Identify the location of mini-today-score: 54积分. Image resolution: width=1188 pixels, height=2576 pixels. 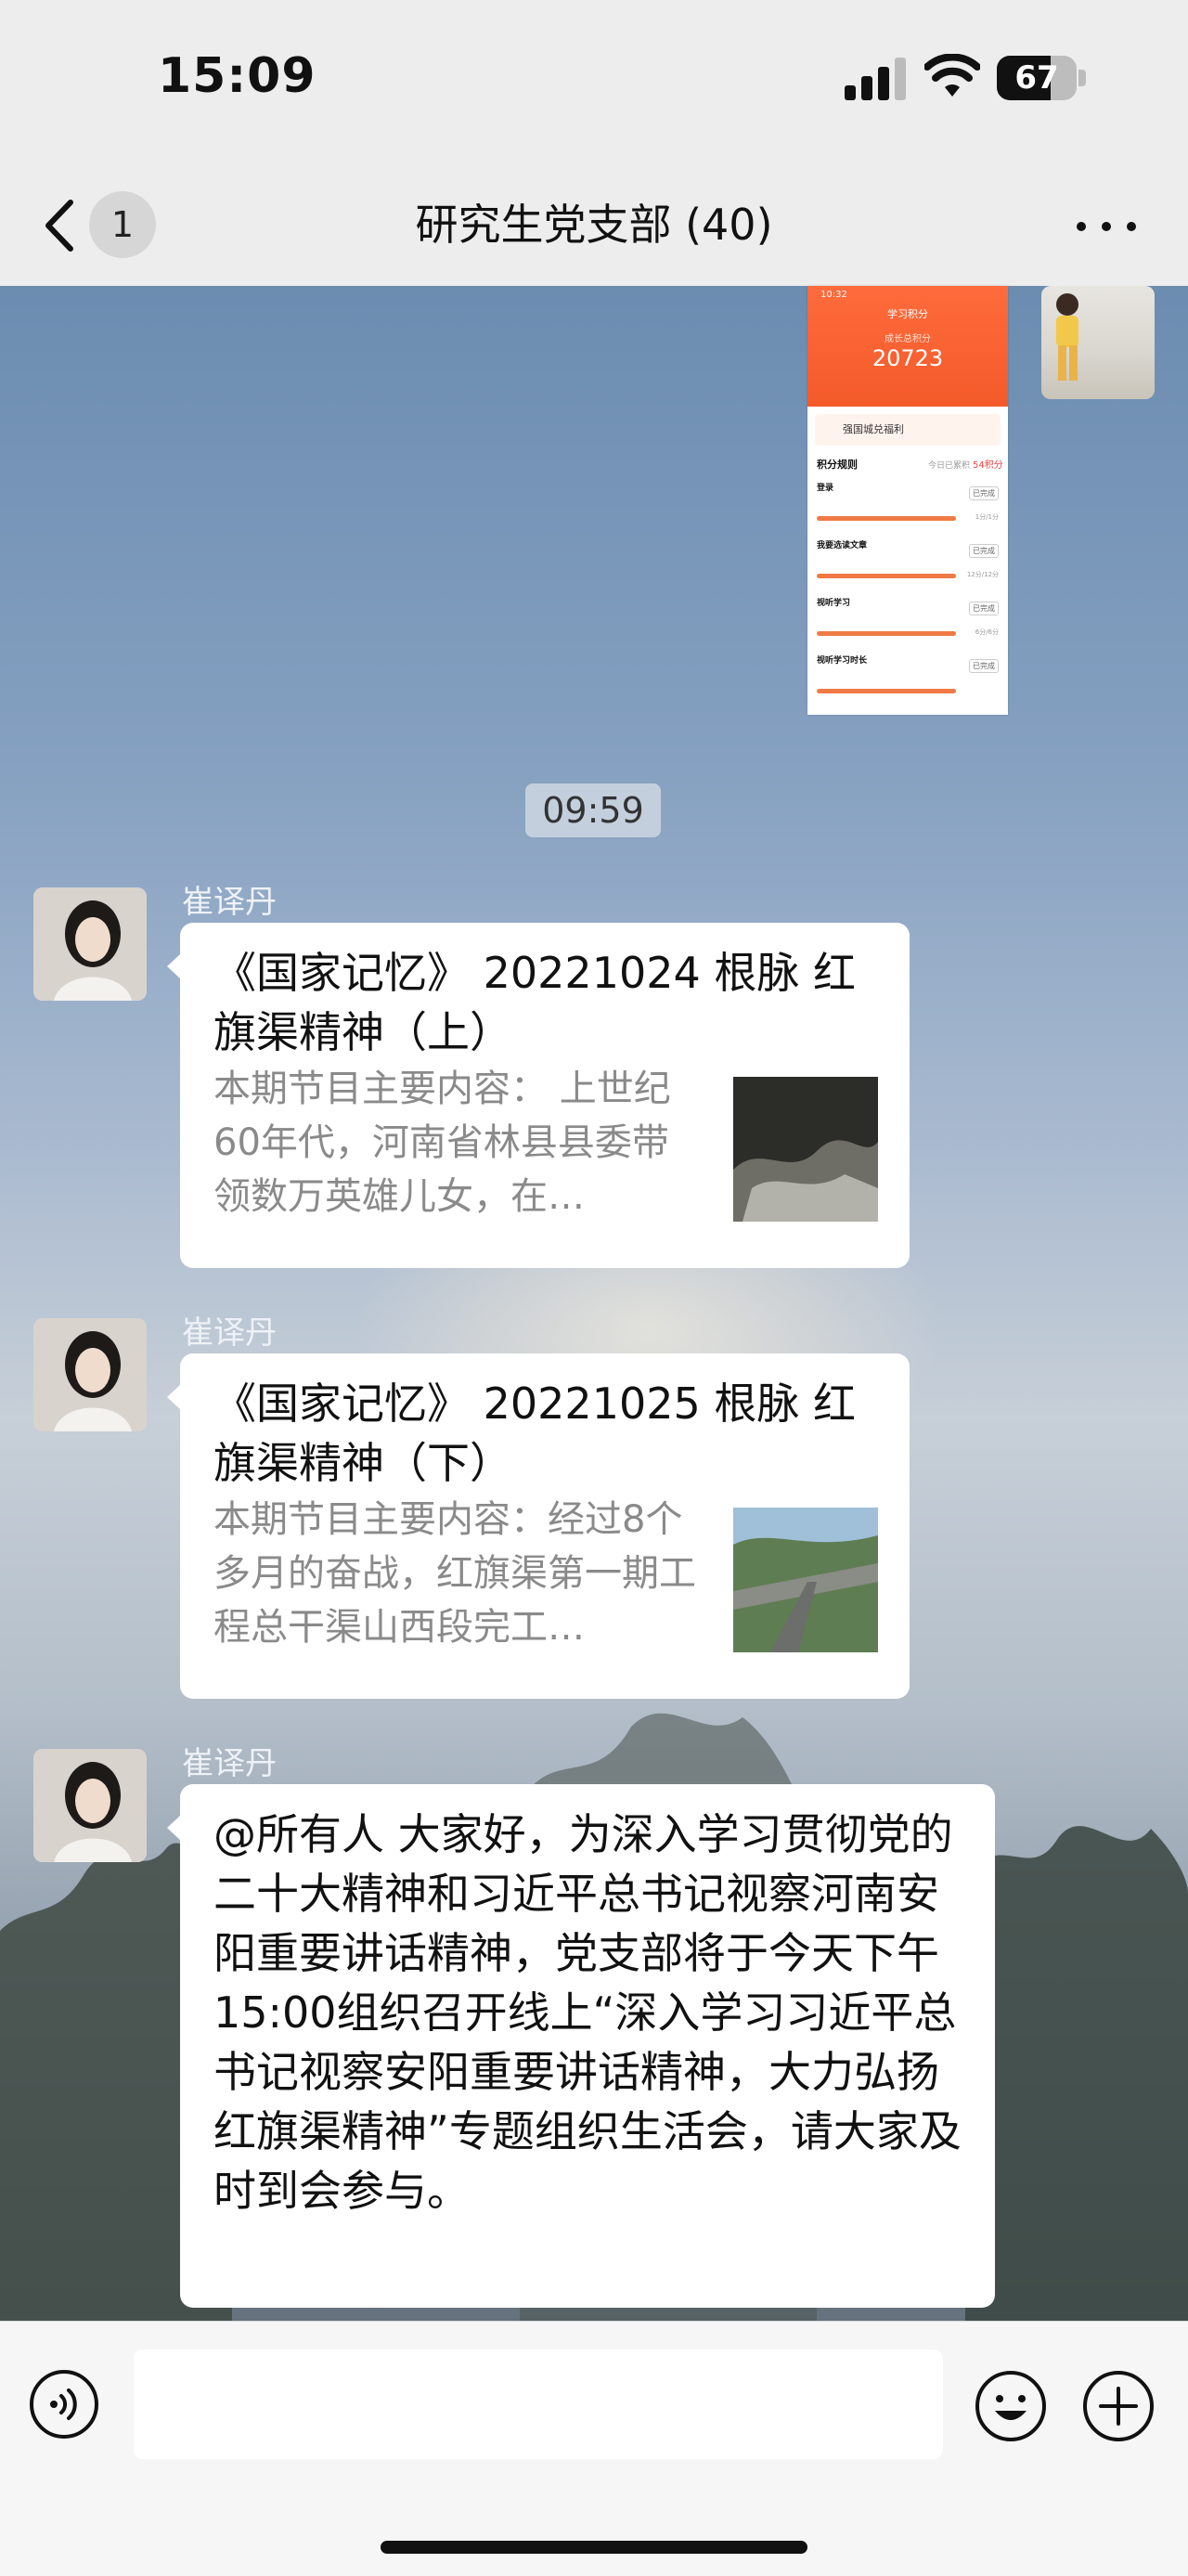
(988, 465).